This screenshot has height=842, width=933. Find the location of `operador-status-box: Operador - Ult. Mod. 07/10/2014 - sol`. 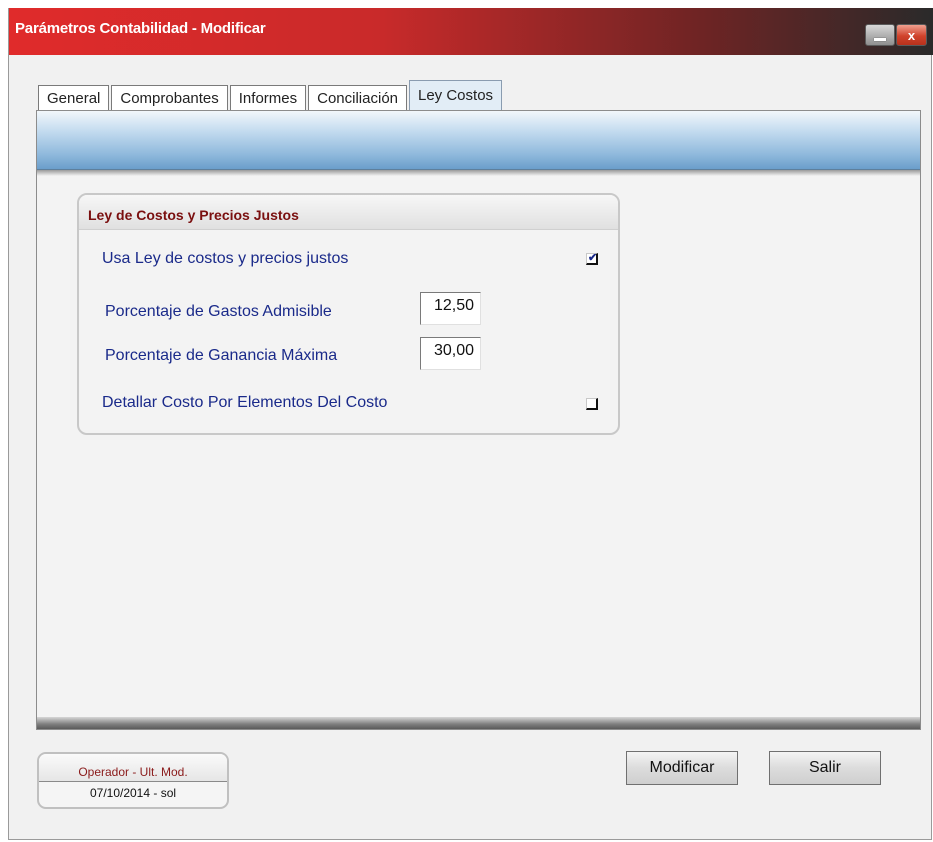

operador-status-box: Operador - Ult. Mod. 07/10/2014 - sol is located at coordinates (133, 780).